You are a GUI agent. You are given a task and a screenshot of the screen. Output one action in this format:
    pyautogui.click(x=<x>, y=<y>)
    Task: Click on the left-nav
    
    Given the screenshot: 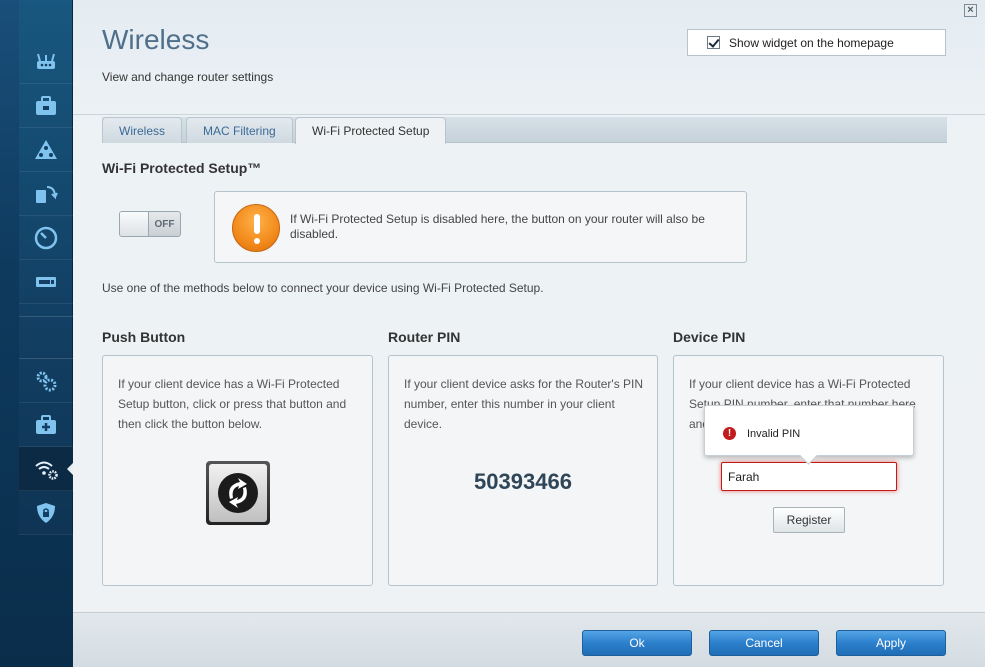 What is the action you would take?
    pyautogui.click(x=46, y=267)
    